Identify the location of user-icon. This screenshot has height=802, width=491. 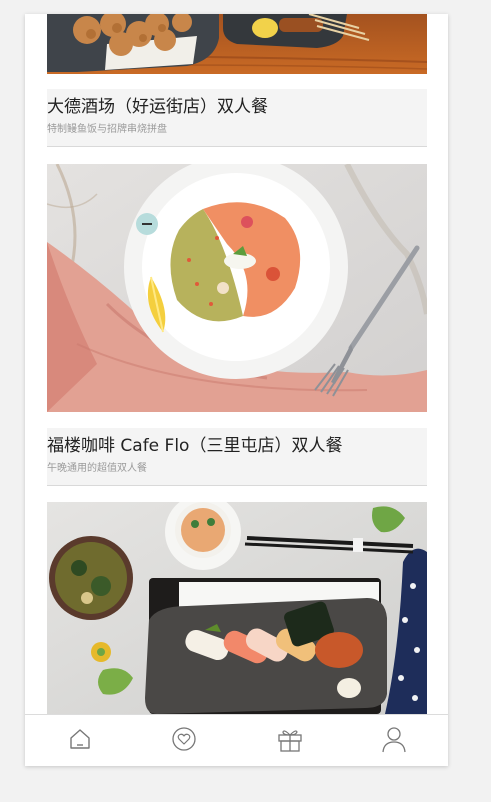
(394, 741).